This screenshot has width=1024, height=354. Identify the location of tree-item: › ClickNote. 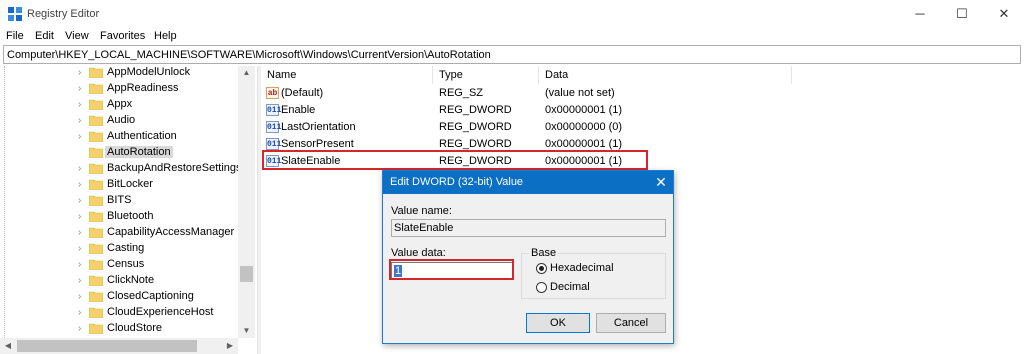
(119, 281).